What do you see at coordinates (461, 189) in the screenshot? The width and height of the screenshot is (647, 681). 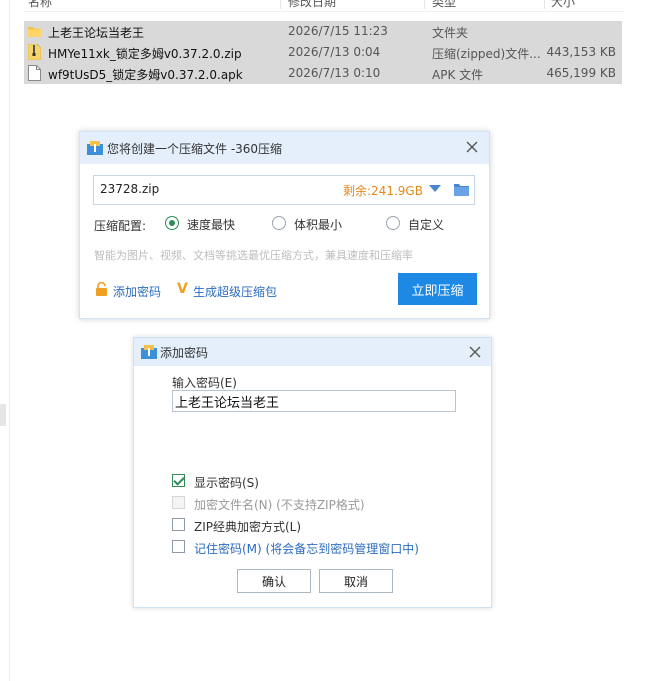 I see `browse-folder-icon` at bounding box center [461, 189].